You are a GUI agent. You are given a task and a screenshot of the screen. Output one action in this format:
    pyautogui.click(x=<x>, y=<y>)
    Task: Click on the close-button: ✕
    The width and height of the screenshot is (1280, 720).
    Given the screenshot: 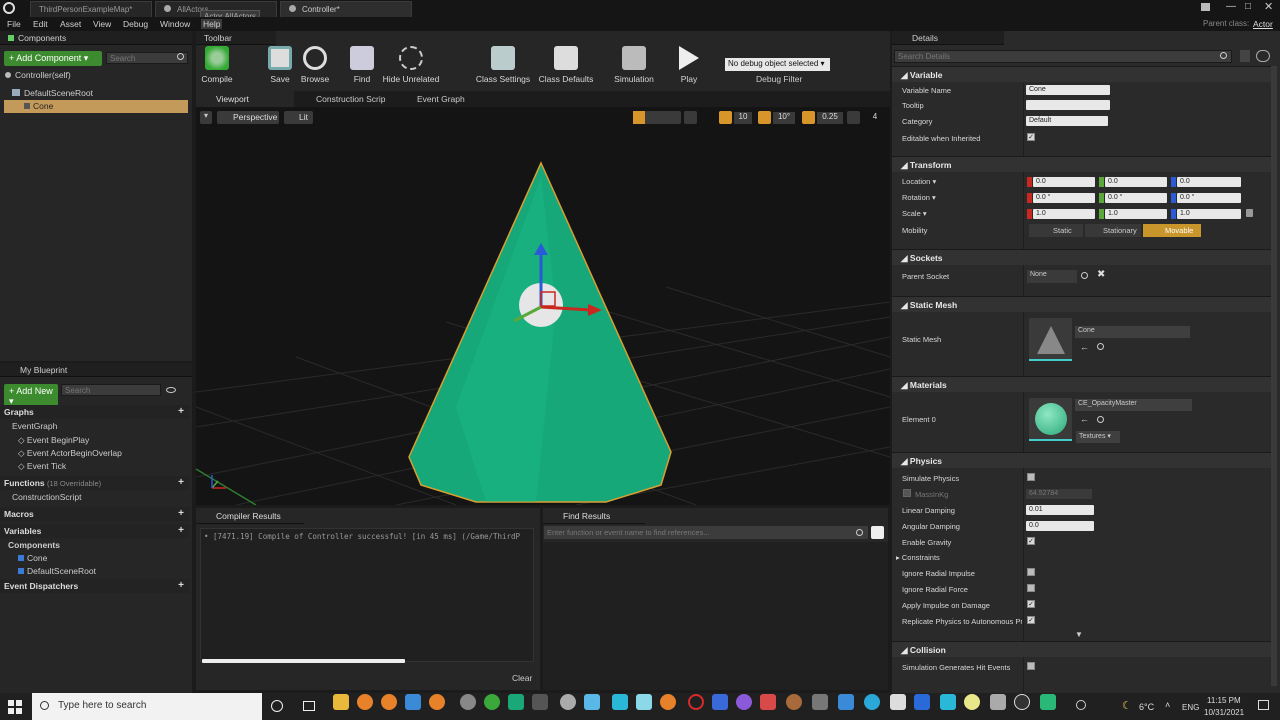 What is the action you would take?
    pyautogui.click(x=1268, y=6)
    